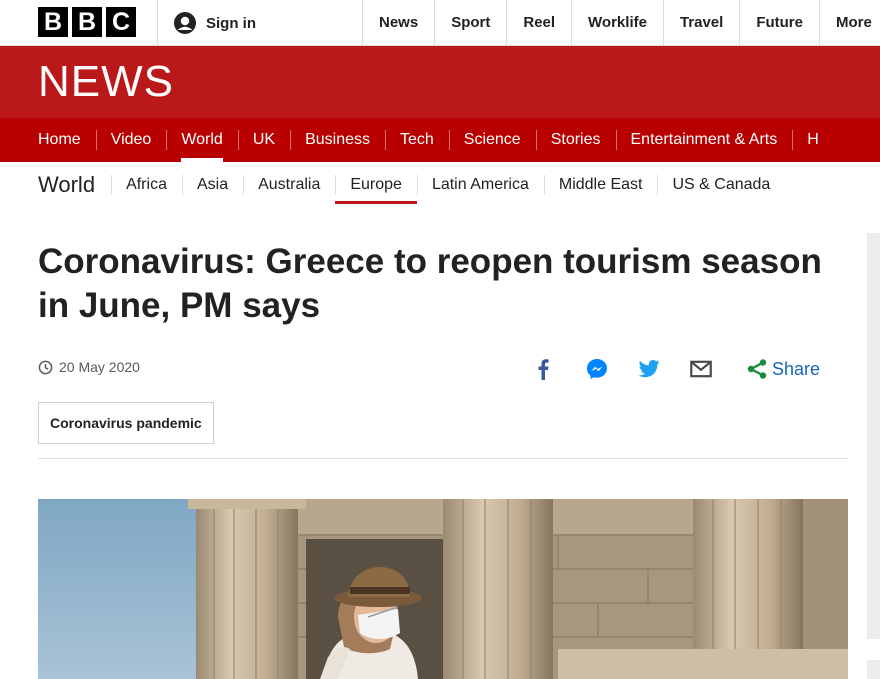 The height and width of the screenshot is (679, 880). Describe the element at coordinates (289, 185) in the screenshot. I see `sub-nav-australia: Australia` at that location.